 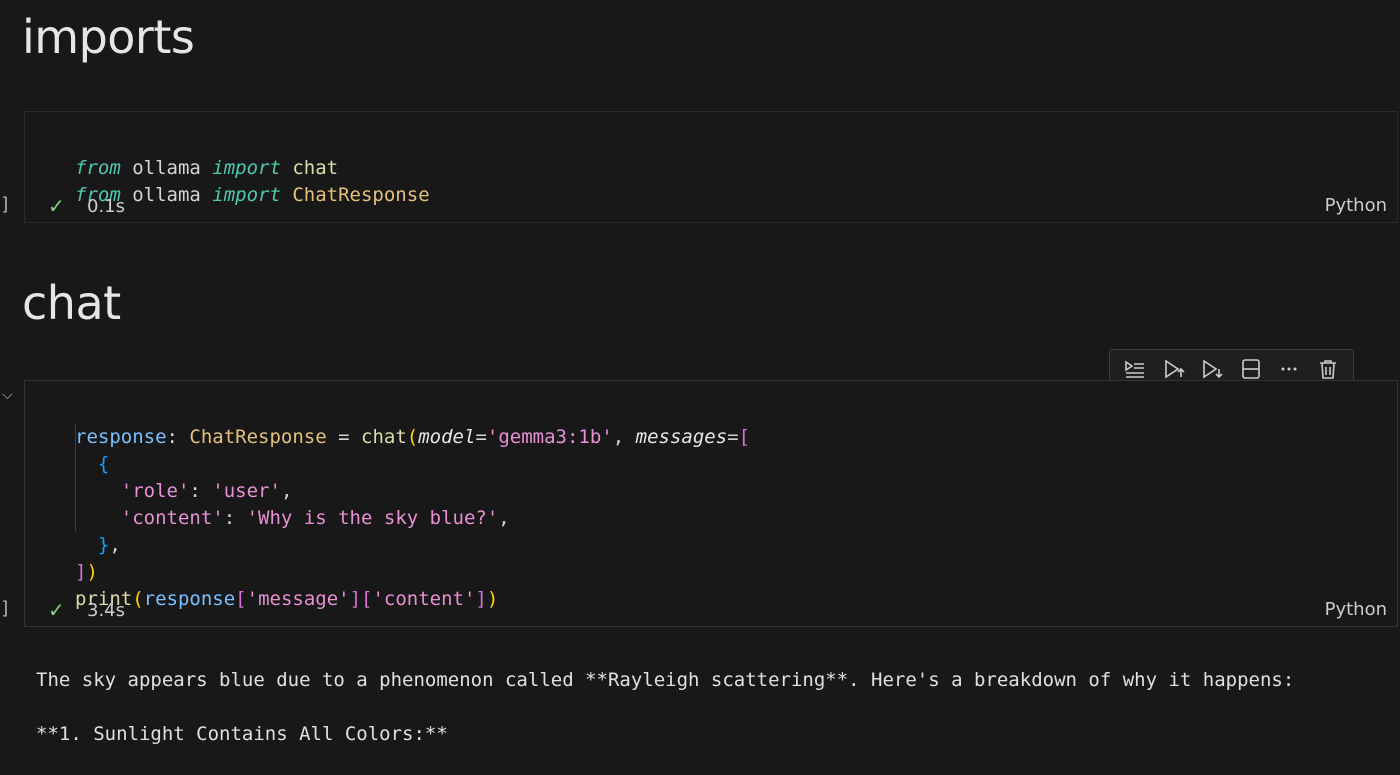 I want to click on code-token: response, so click(x=121, y=437).